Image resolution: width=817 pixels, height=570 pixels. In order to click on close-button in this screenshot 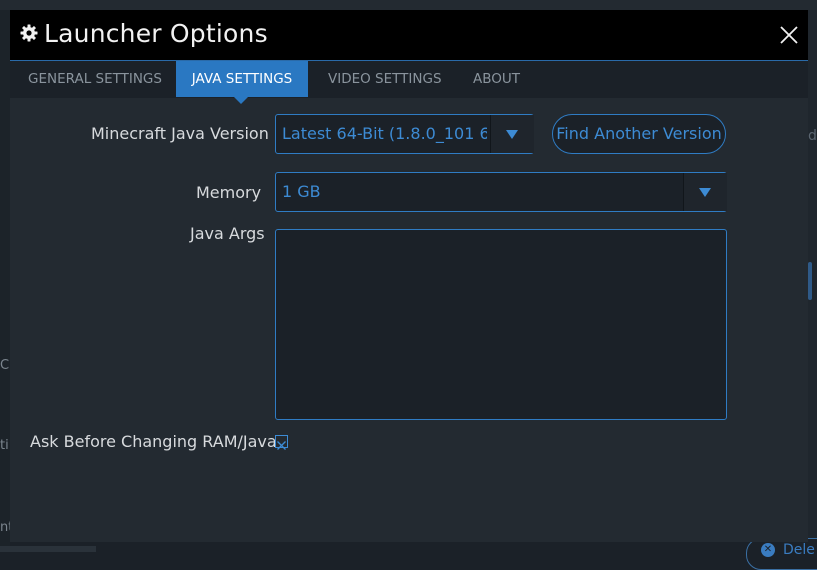, I will do `click(789, 35)`.